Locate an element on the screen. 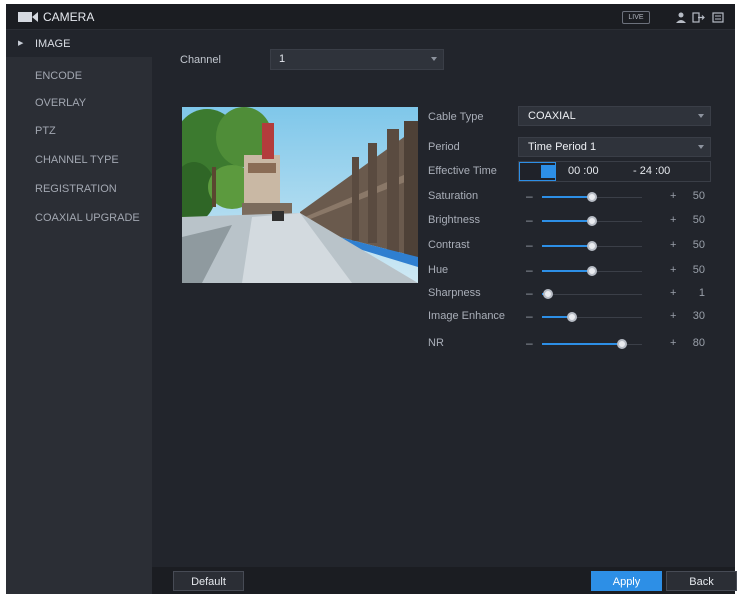 The width and height of the screenshot is (745, 595). page-title: CAMERA is located at coordinates (69, 17).